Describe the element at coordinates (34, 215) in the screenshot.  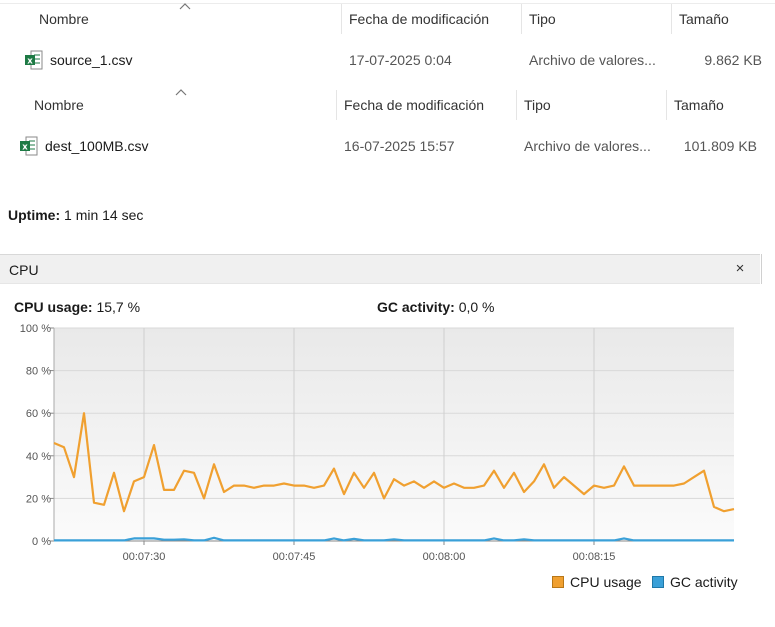
I see `uptime-label: Uptime:` at that location.